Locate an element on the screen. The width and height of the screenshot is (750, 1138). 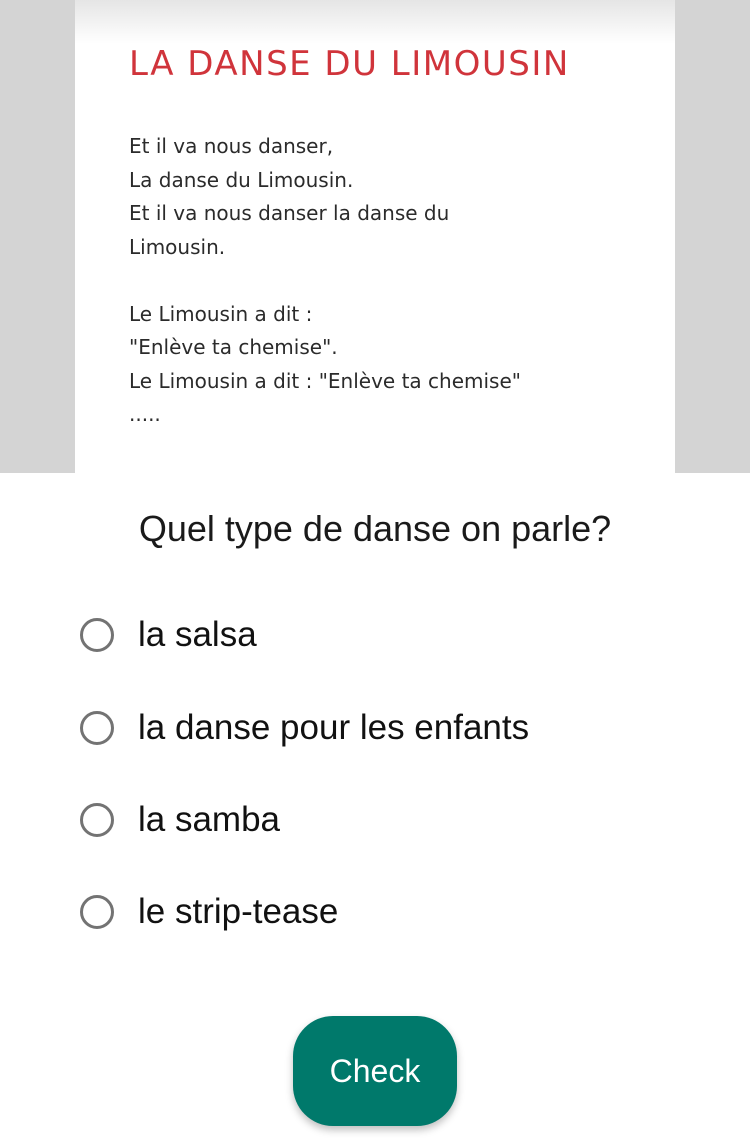
option-label: le strip-tease is located at coordinates (238, 912).